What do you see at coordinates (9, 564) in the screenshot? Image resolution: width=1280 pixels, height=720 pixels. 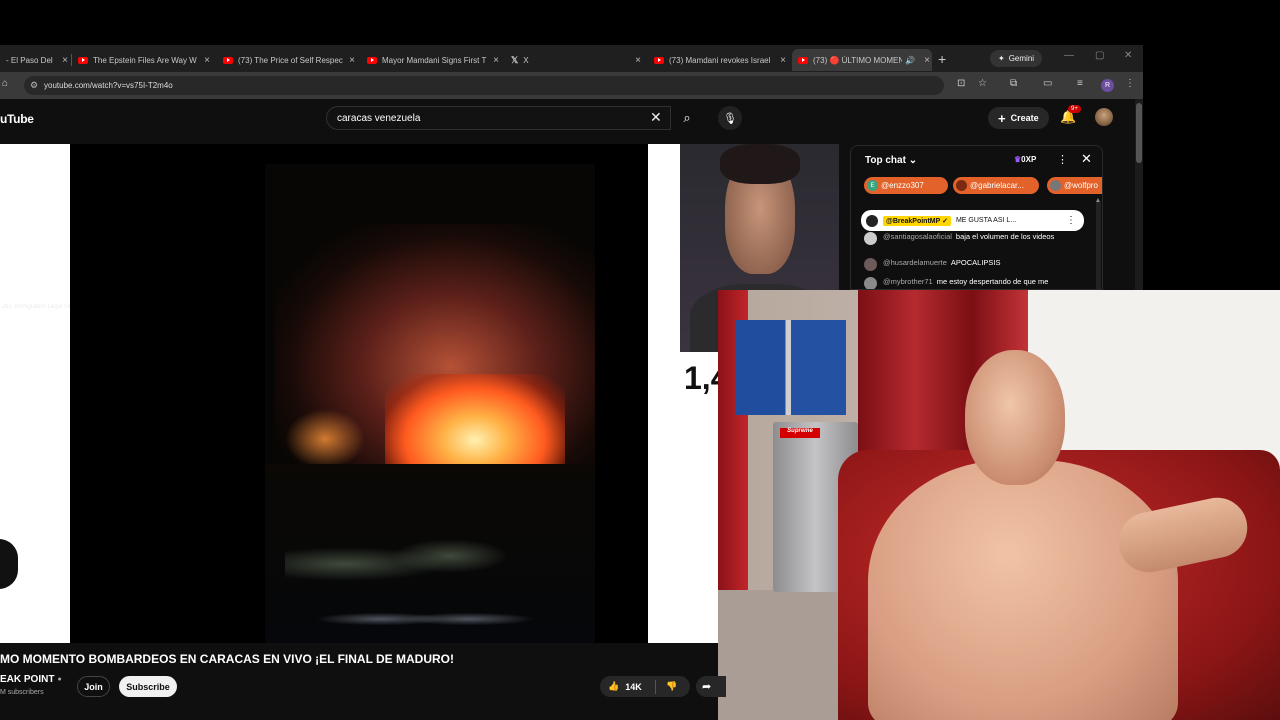 I see `overlay-edge-button` at bounding box center [9, 564].